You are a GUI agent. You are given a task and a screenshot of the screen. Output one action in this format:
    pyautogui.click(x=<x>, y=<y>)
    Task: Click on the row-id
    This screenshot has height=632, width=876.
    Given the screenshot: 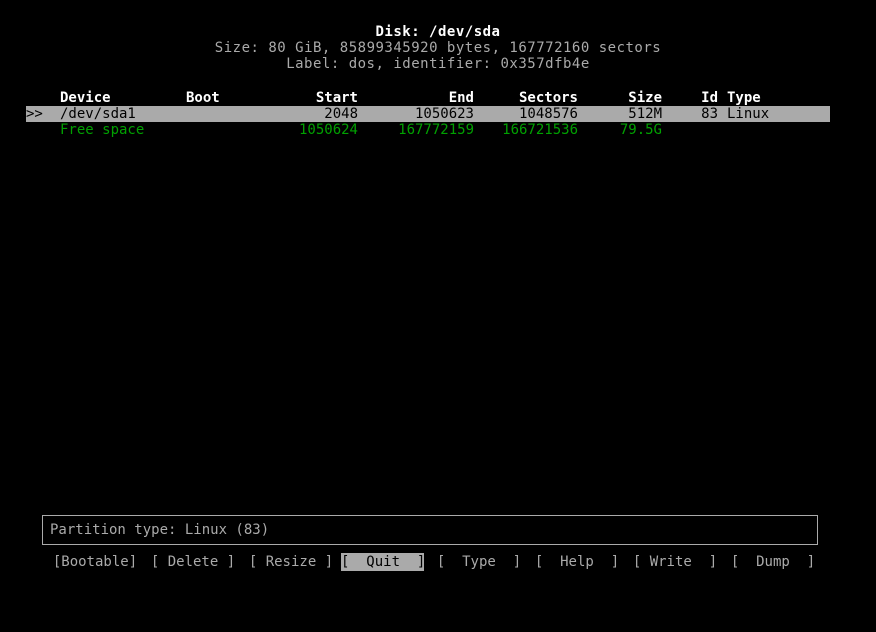 What is the action you would take?
    pyautogui.click(x=697, y=130)
    